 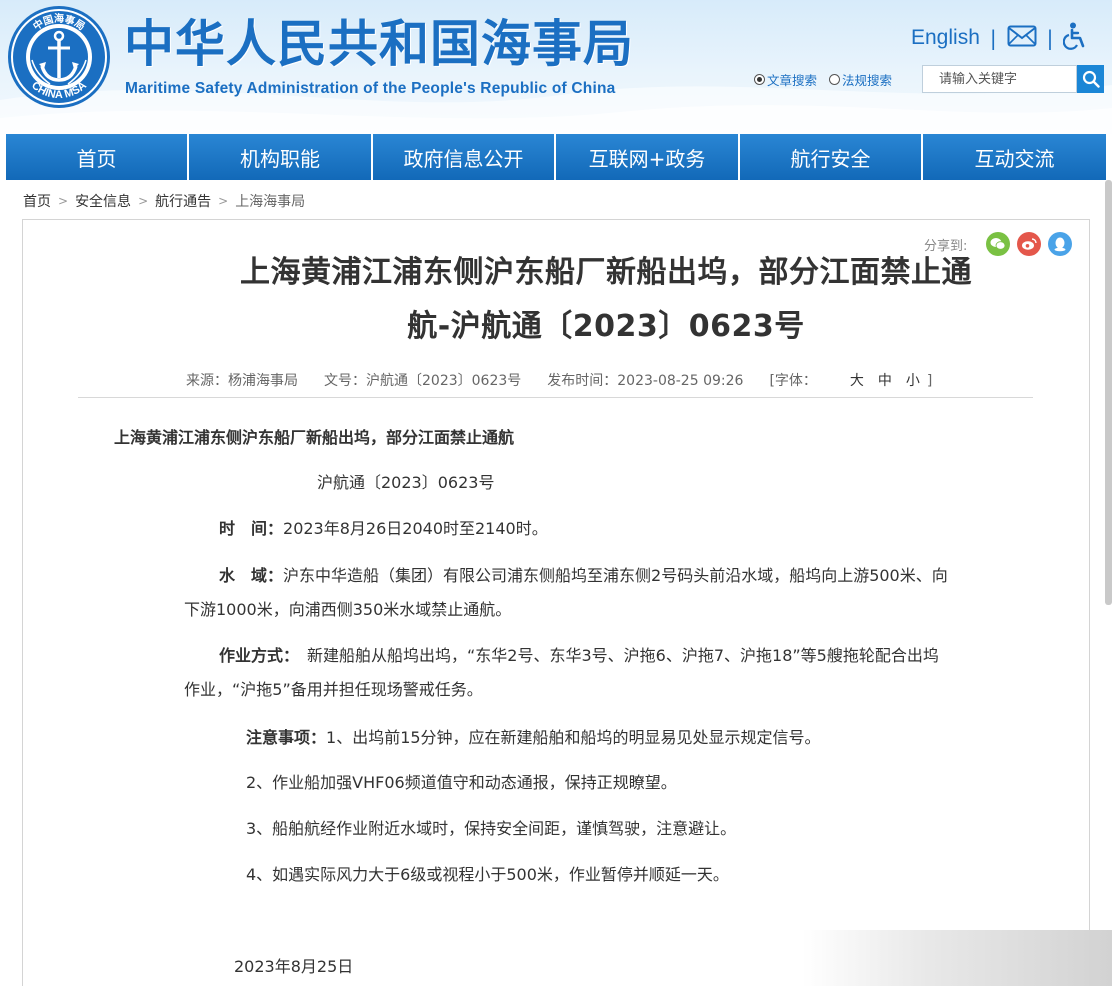 What do you see at coordinates (491, 828) in the screenshot?
I see `note-3: 3、船舶航经作业附近水域时，保持安全间距，谨慎驾驶，注意避让。` at bounding box center [491, 828].